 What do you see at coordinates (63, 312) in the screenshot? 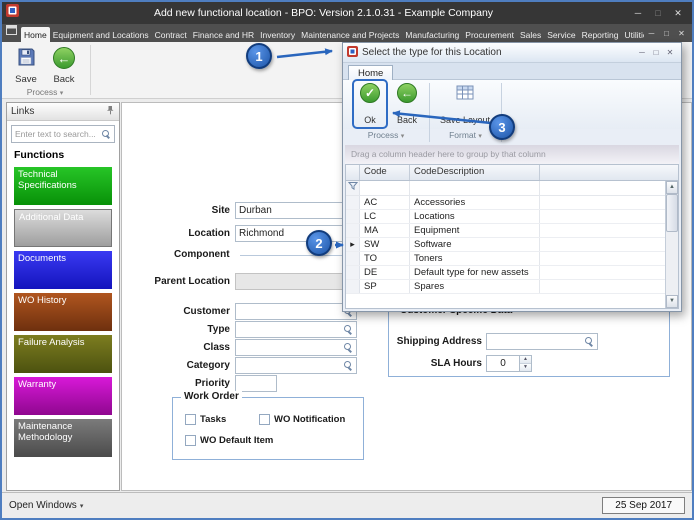
I see `function-button-wo-history: WO History` at bounding box center [63, 312].